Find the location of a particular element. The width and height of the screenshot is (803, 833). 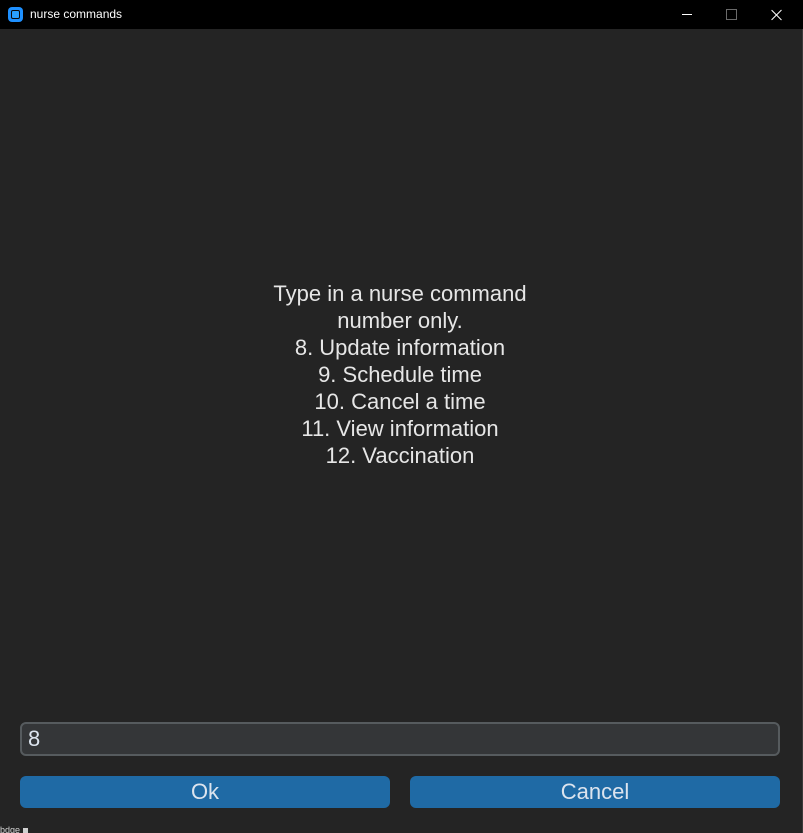

footer-text: bdge is located at coordinates (14, 829).